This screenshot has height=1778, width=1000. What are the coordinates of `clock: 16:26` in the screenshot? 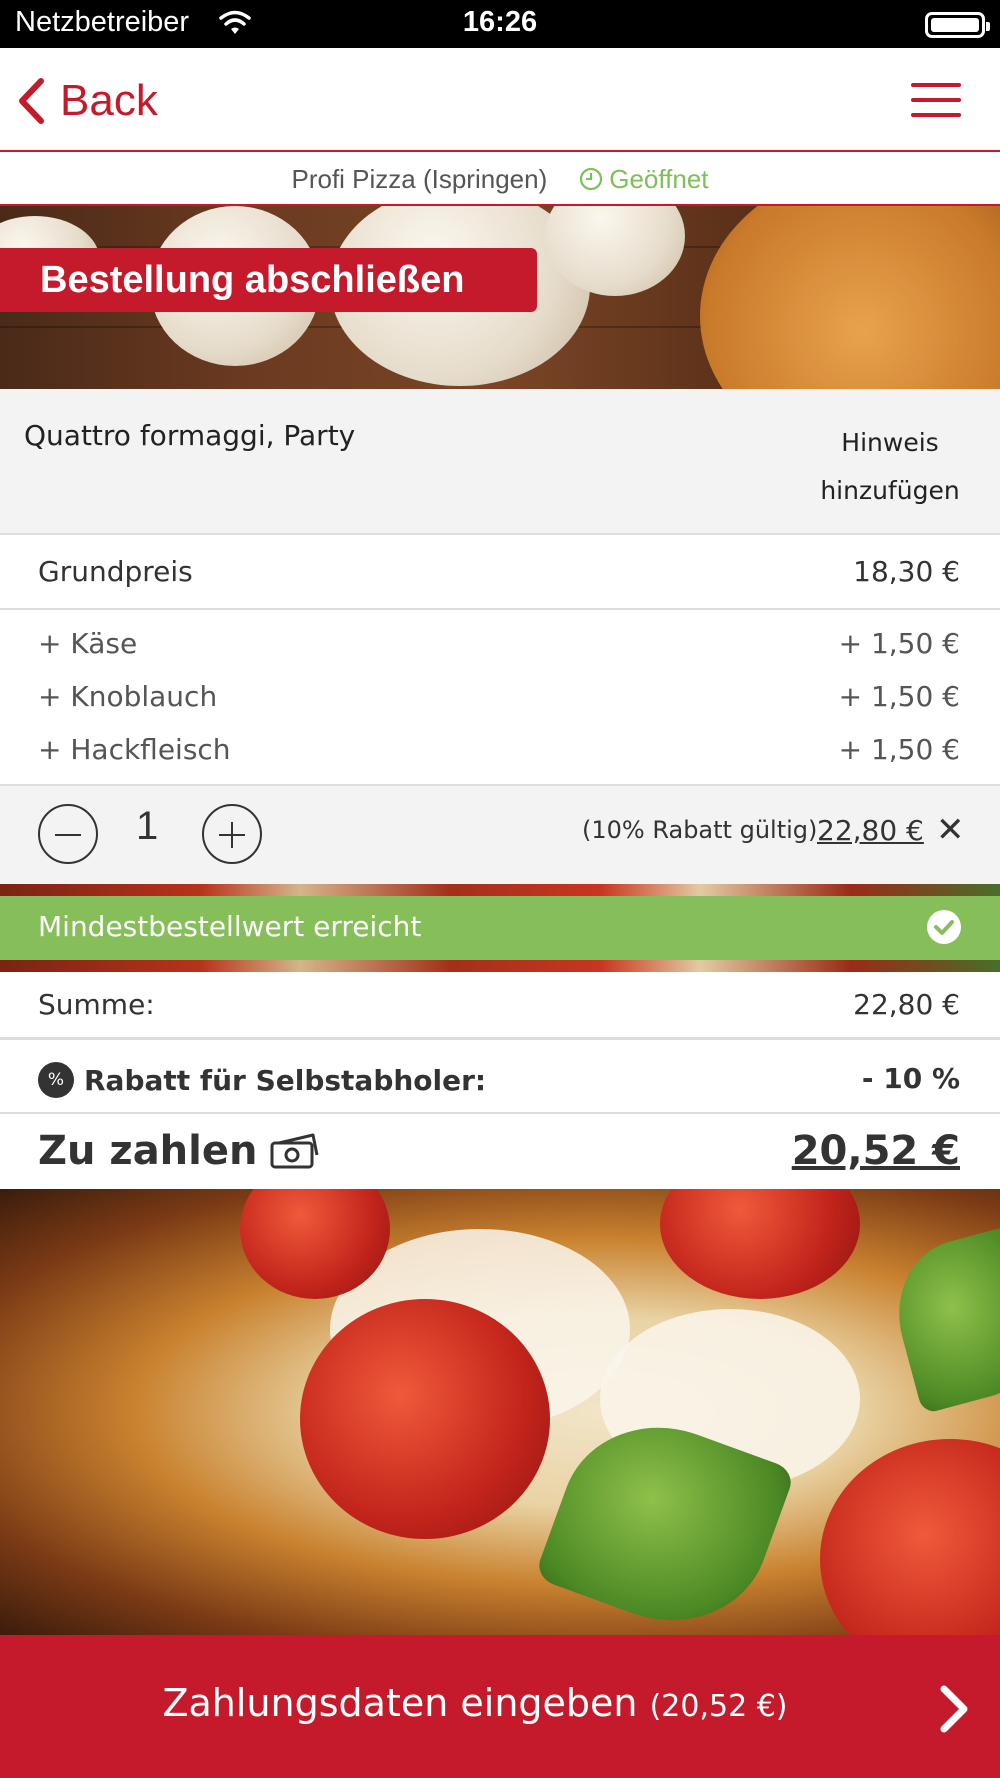 It's located at (500, 22).